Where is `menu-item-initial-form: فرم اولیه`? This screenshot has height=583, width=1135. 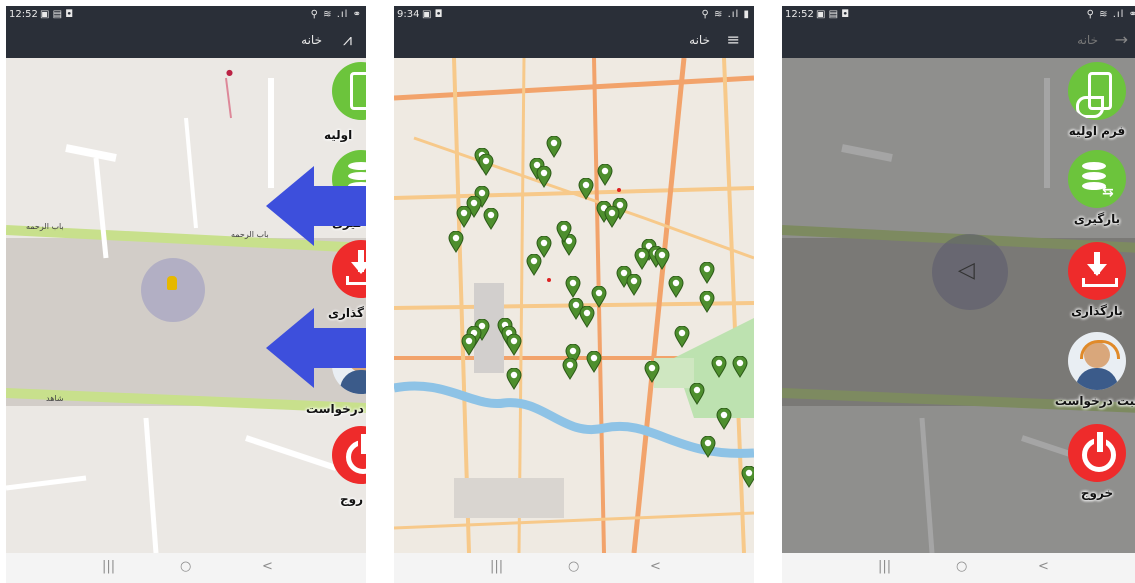 menu-item-initial-form: فرم اولیه is located at coordinates (1093, 100).